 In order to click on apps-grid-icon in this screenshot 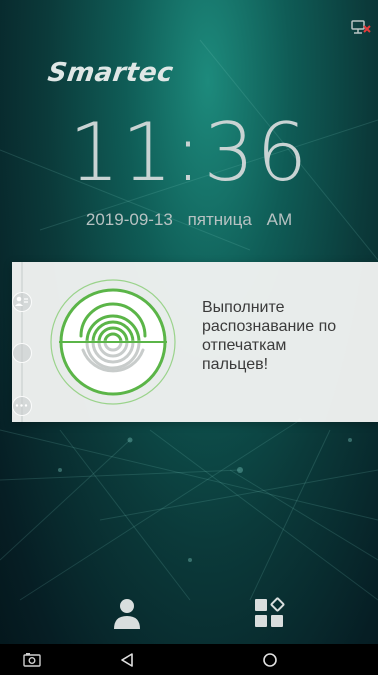, I will do `click(269, 613)`.